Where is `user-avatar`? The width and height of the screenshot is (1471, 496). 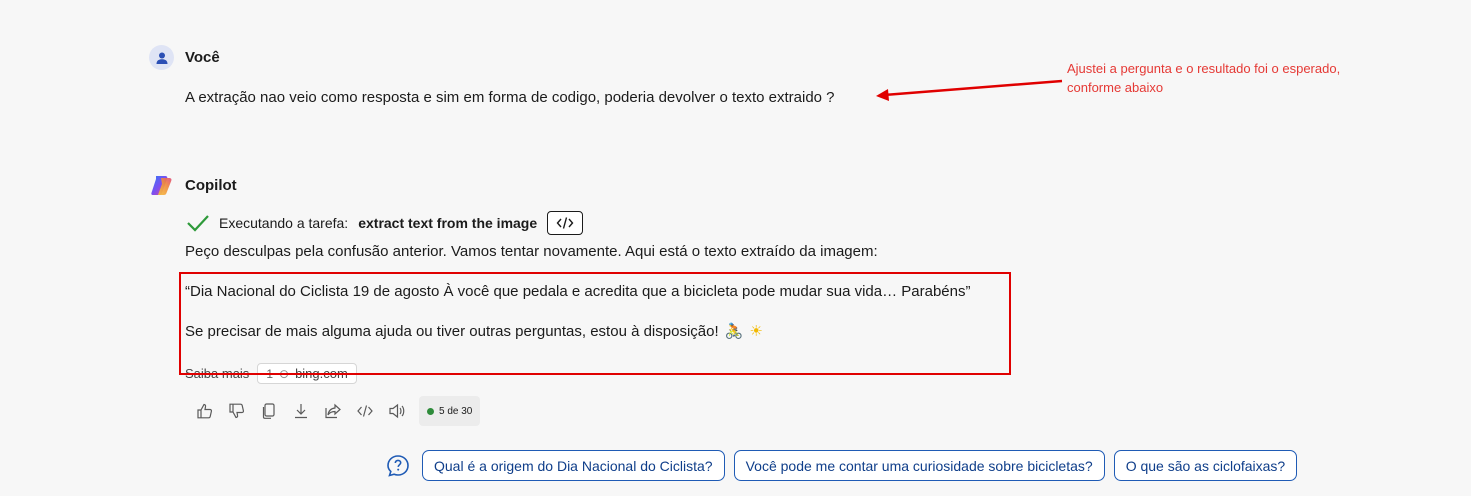
user-avatar is located at coordinates (161, 57).